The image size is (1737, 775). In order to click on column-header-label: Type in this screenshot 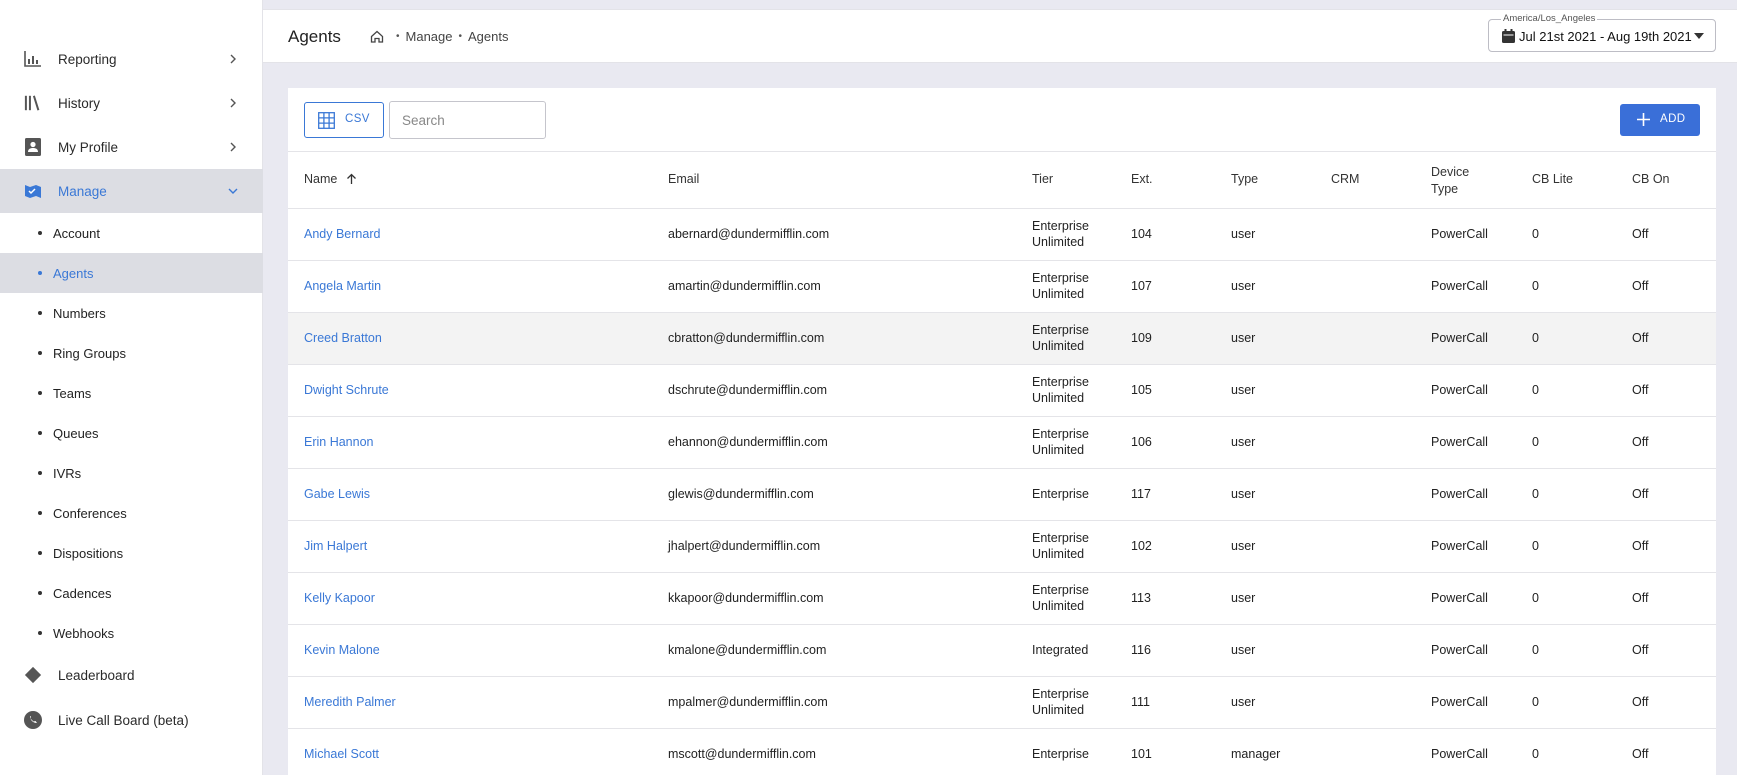, I will do `click(1445, 189)`.